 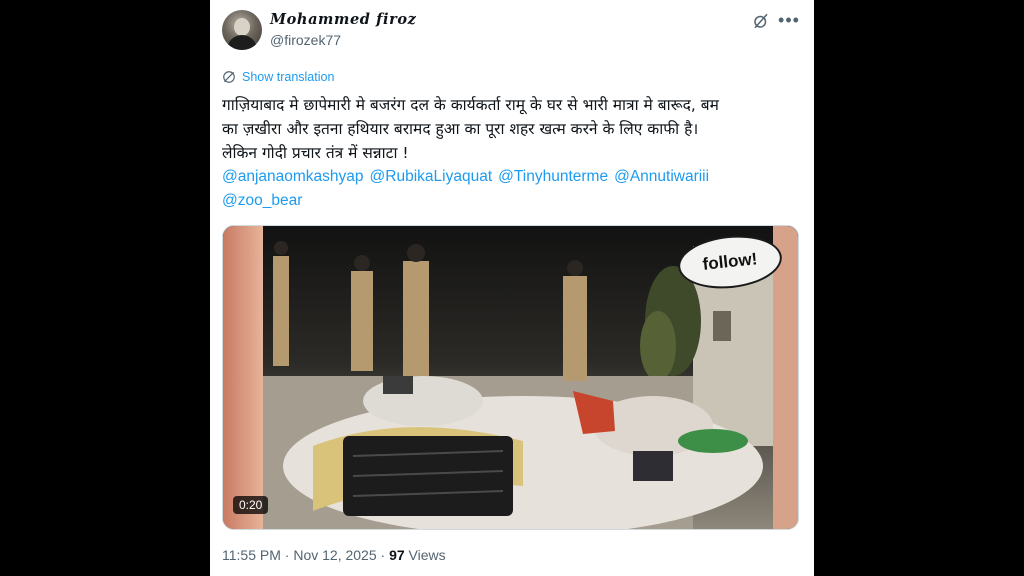 What do you see at coordinates (293, 176) in the screenshot?
I see `mention-link: @anjanaomkashyap` at bounding box center [293, 176].